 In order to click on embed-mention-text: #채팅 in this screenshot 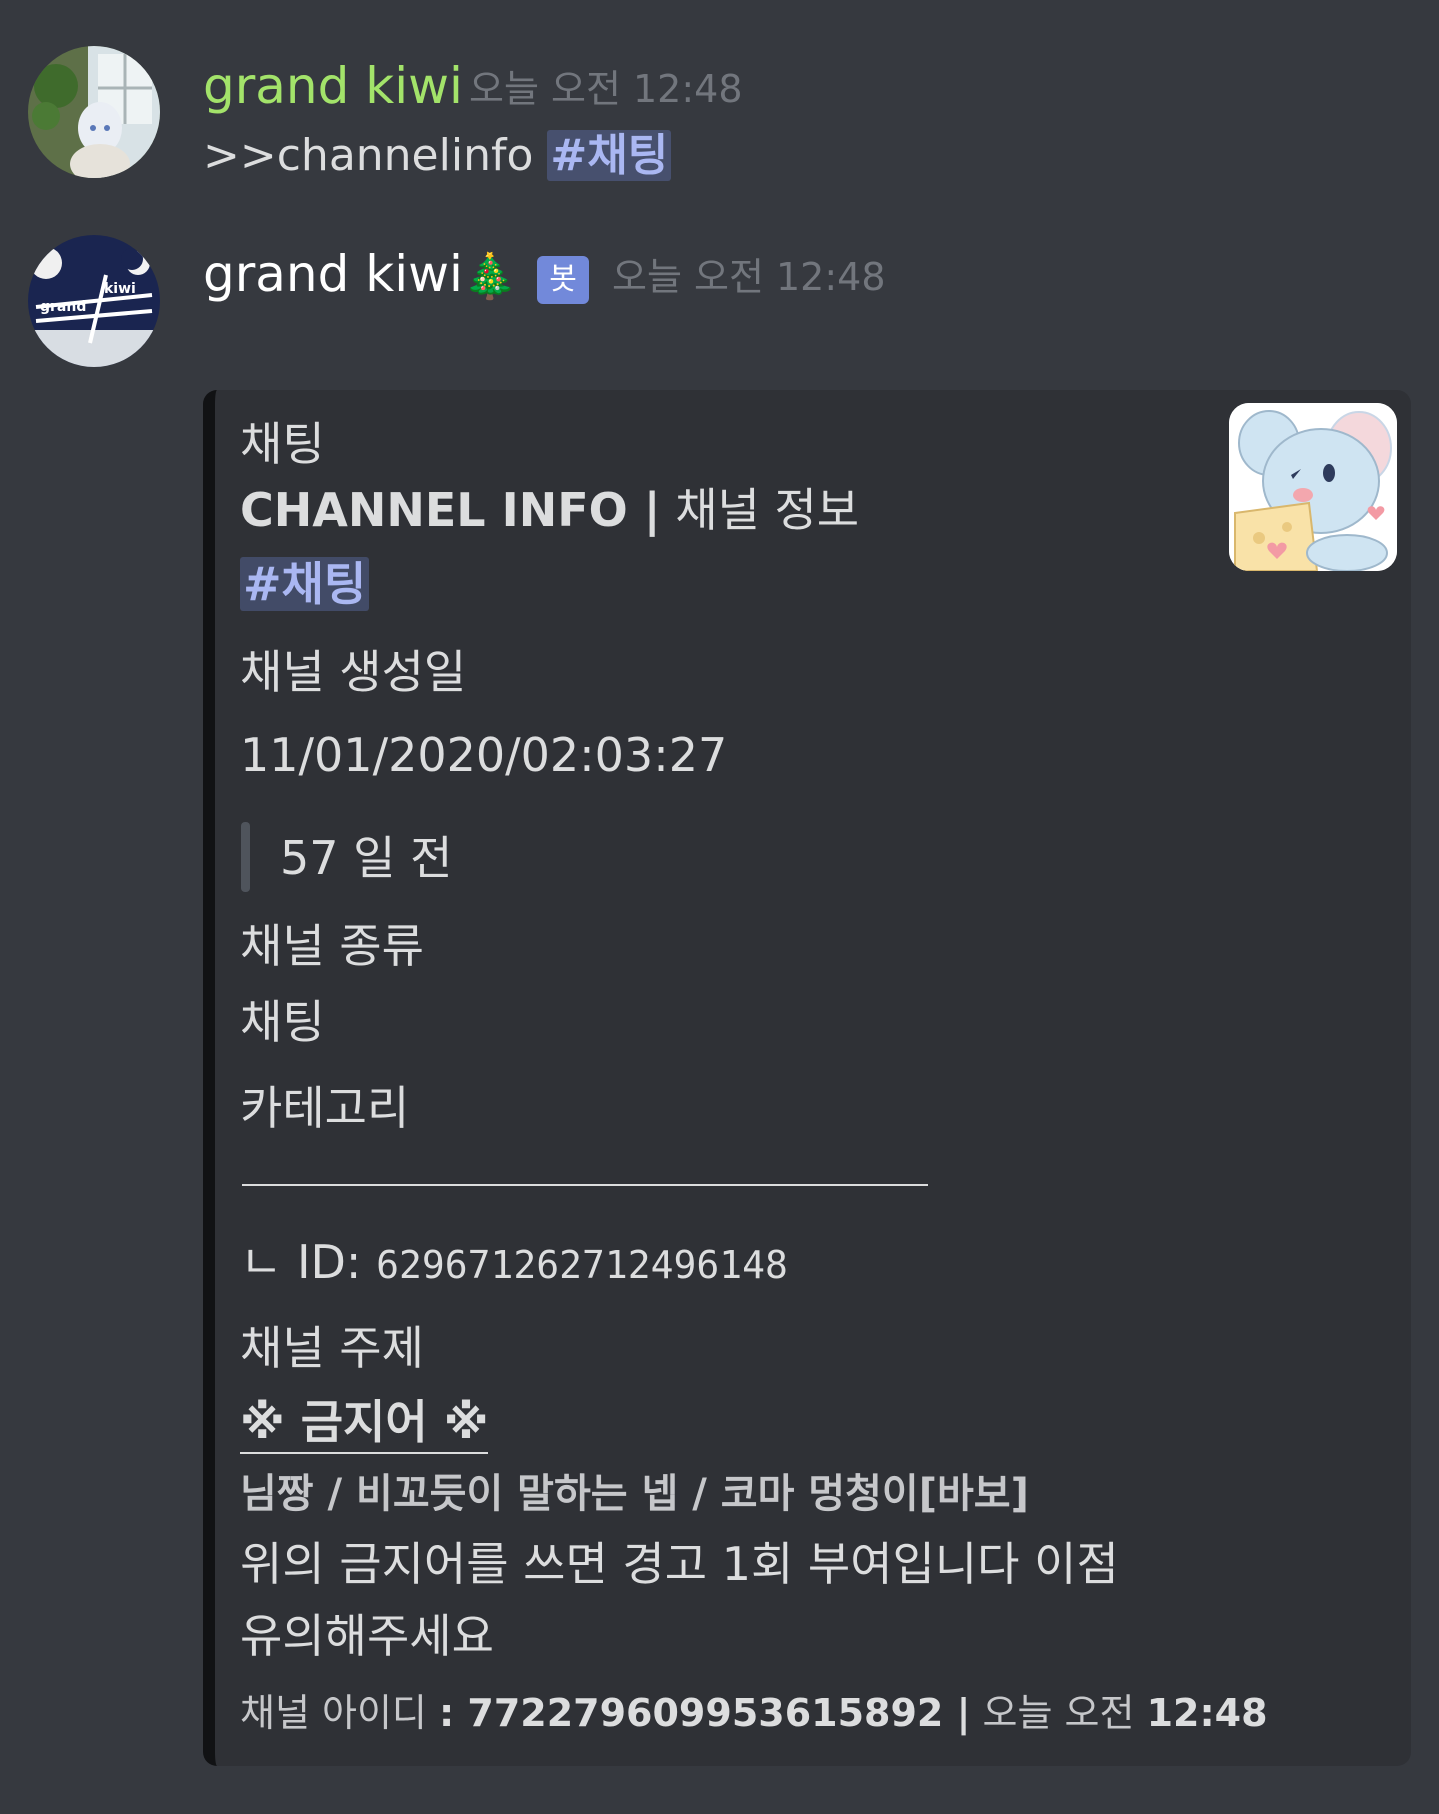, I will do `click(305, 584)`.